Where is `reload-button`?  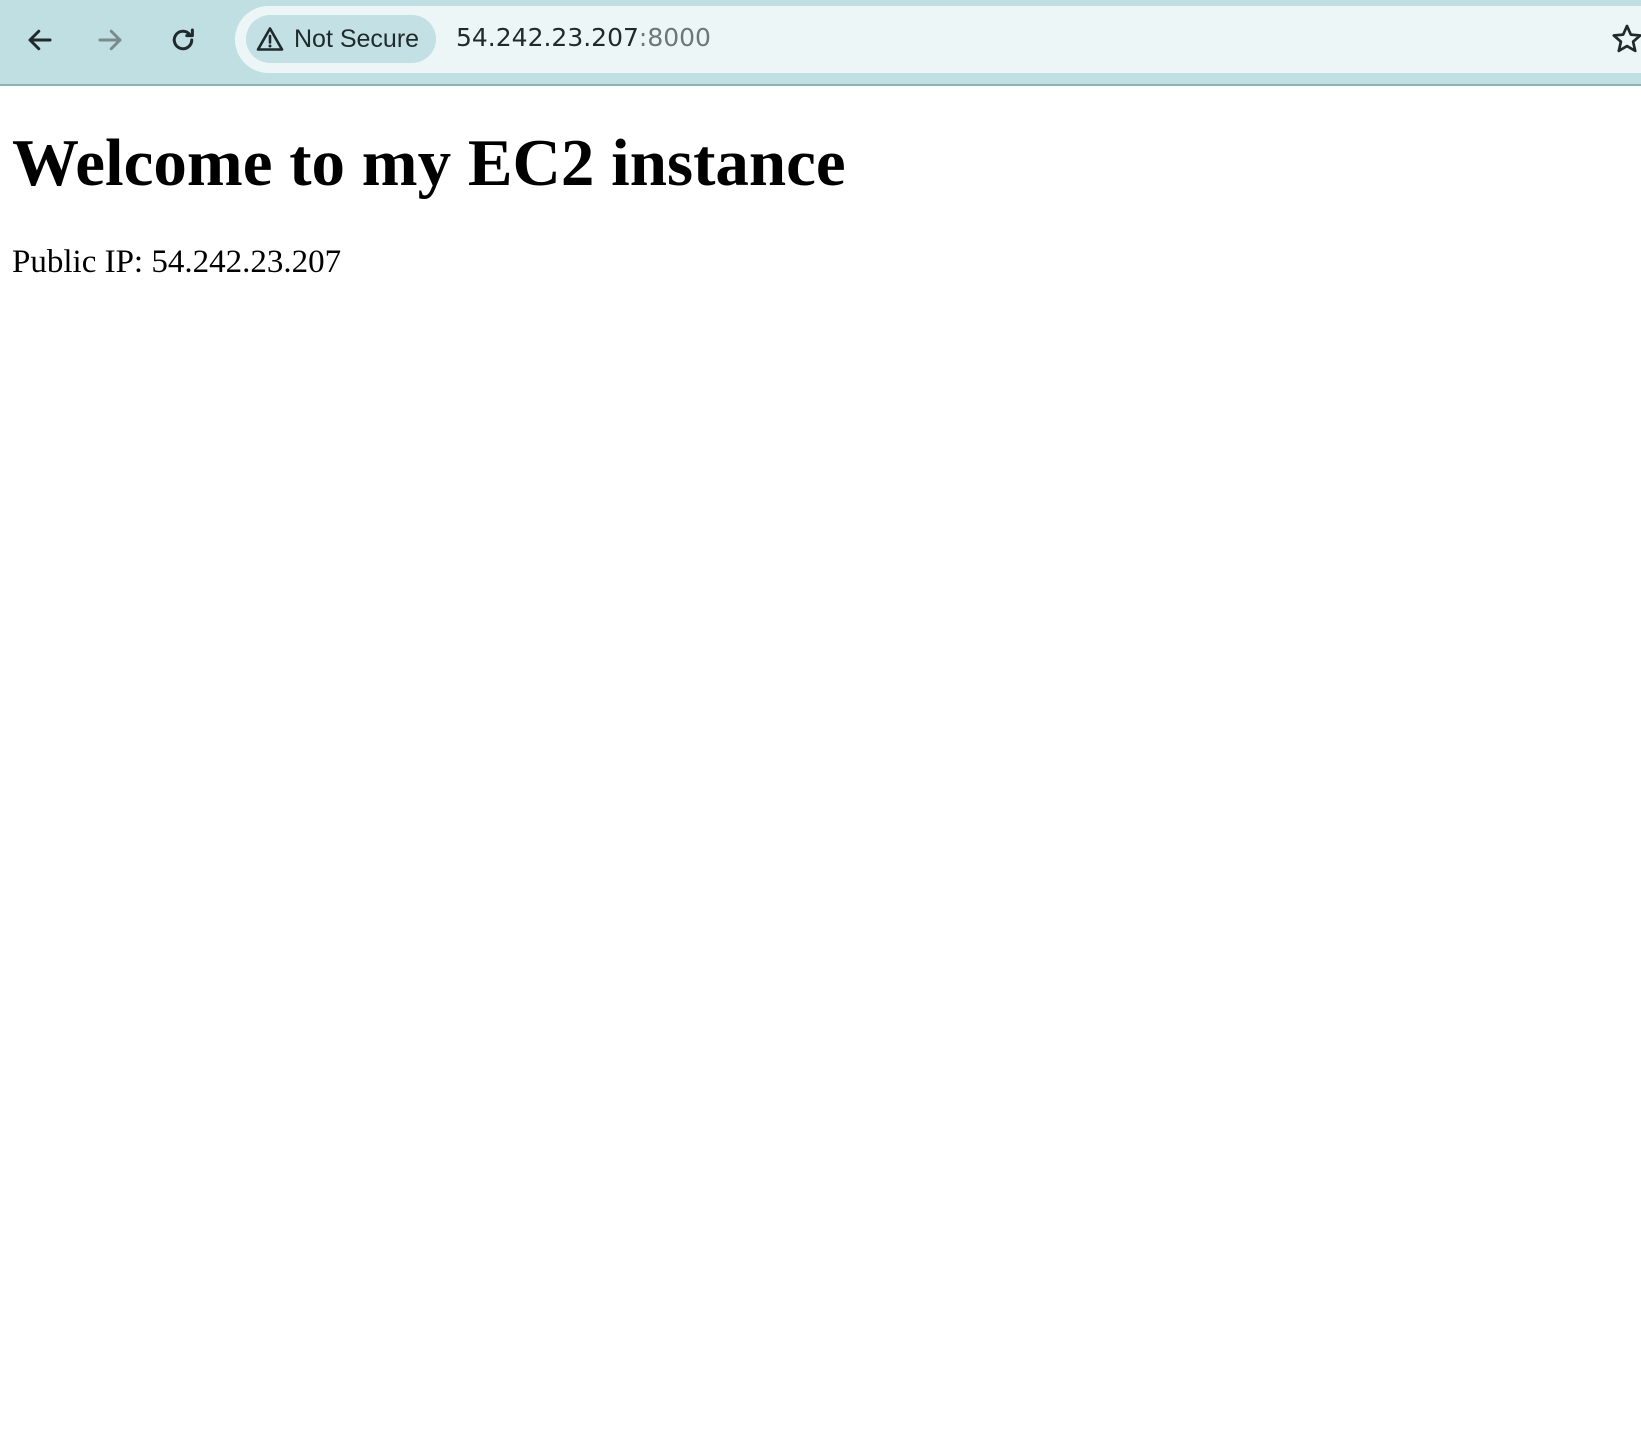 reload-button is located at coordinates (183, 40).